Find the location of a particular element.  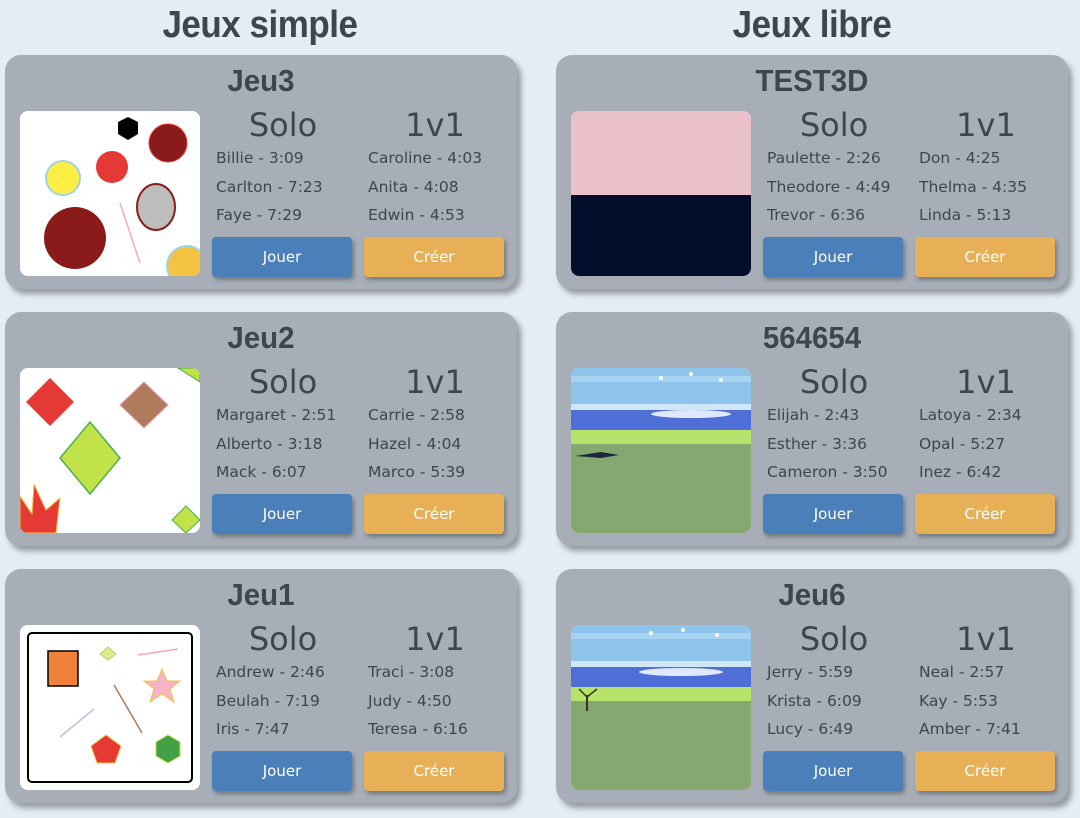

duel-score: Inez - 6:42 is located at coordinates (960, 472).